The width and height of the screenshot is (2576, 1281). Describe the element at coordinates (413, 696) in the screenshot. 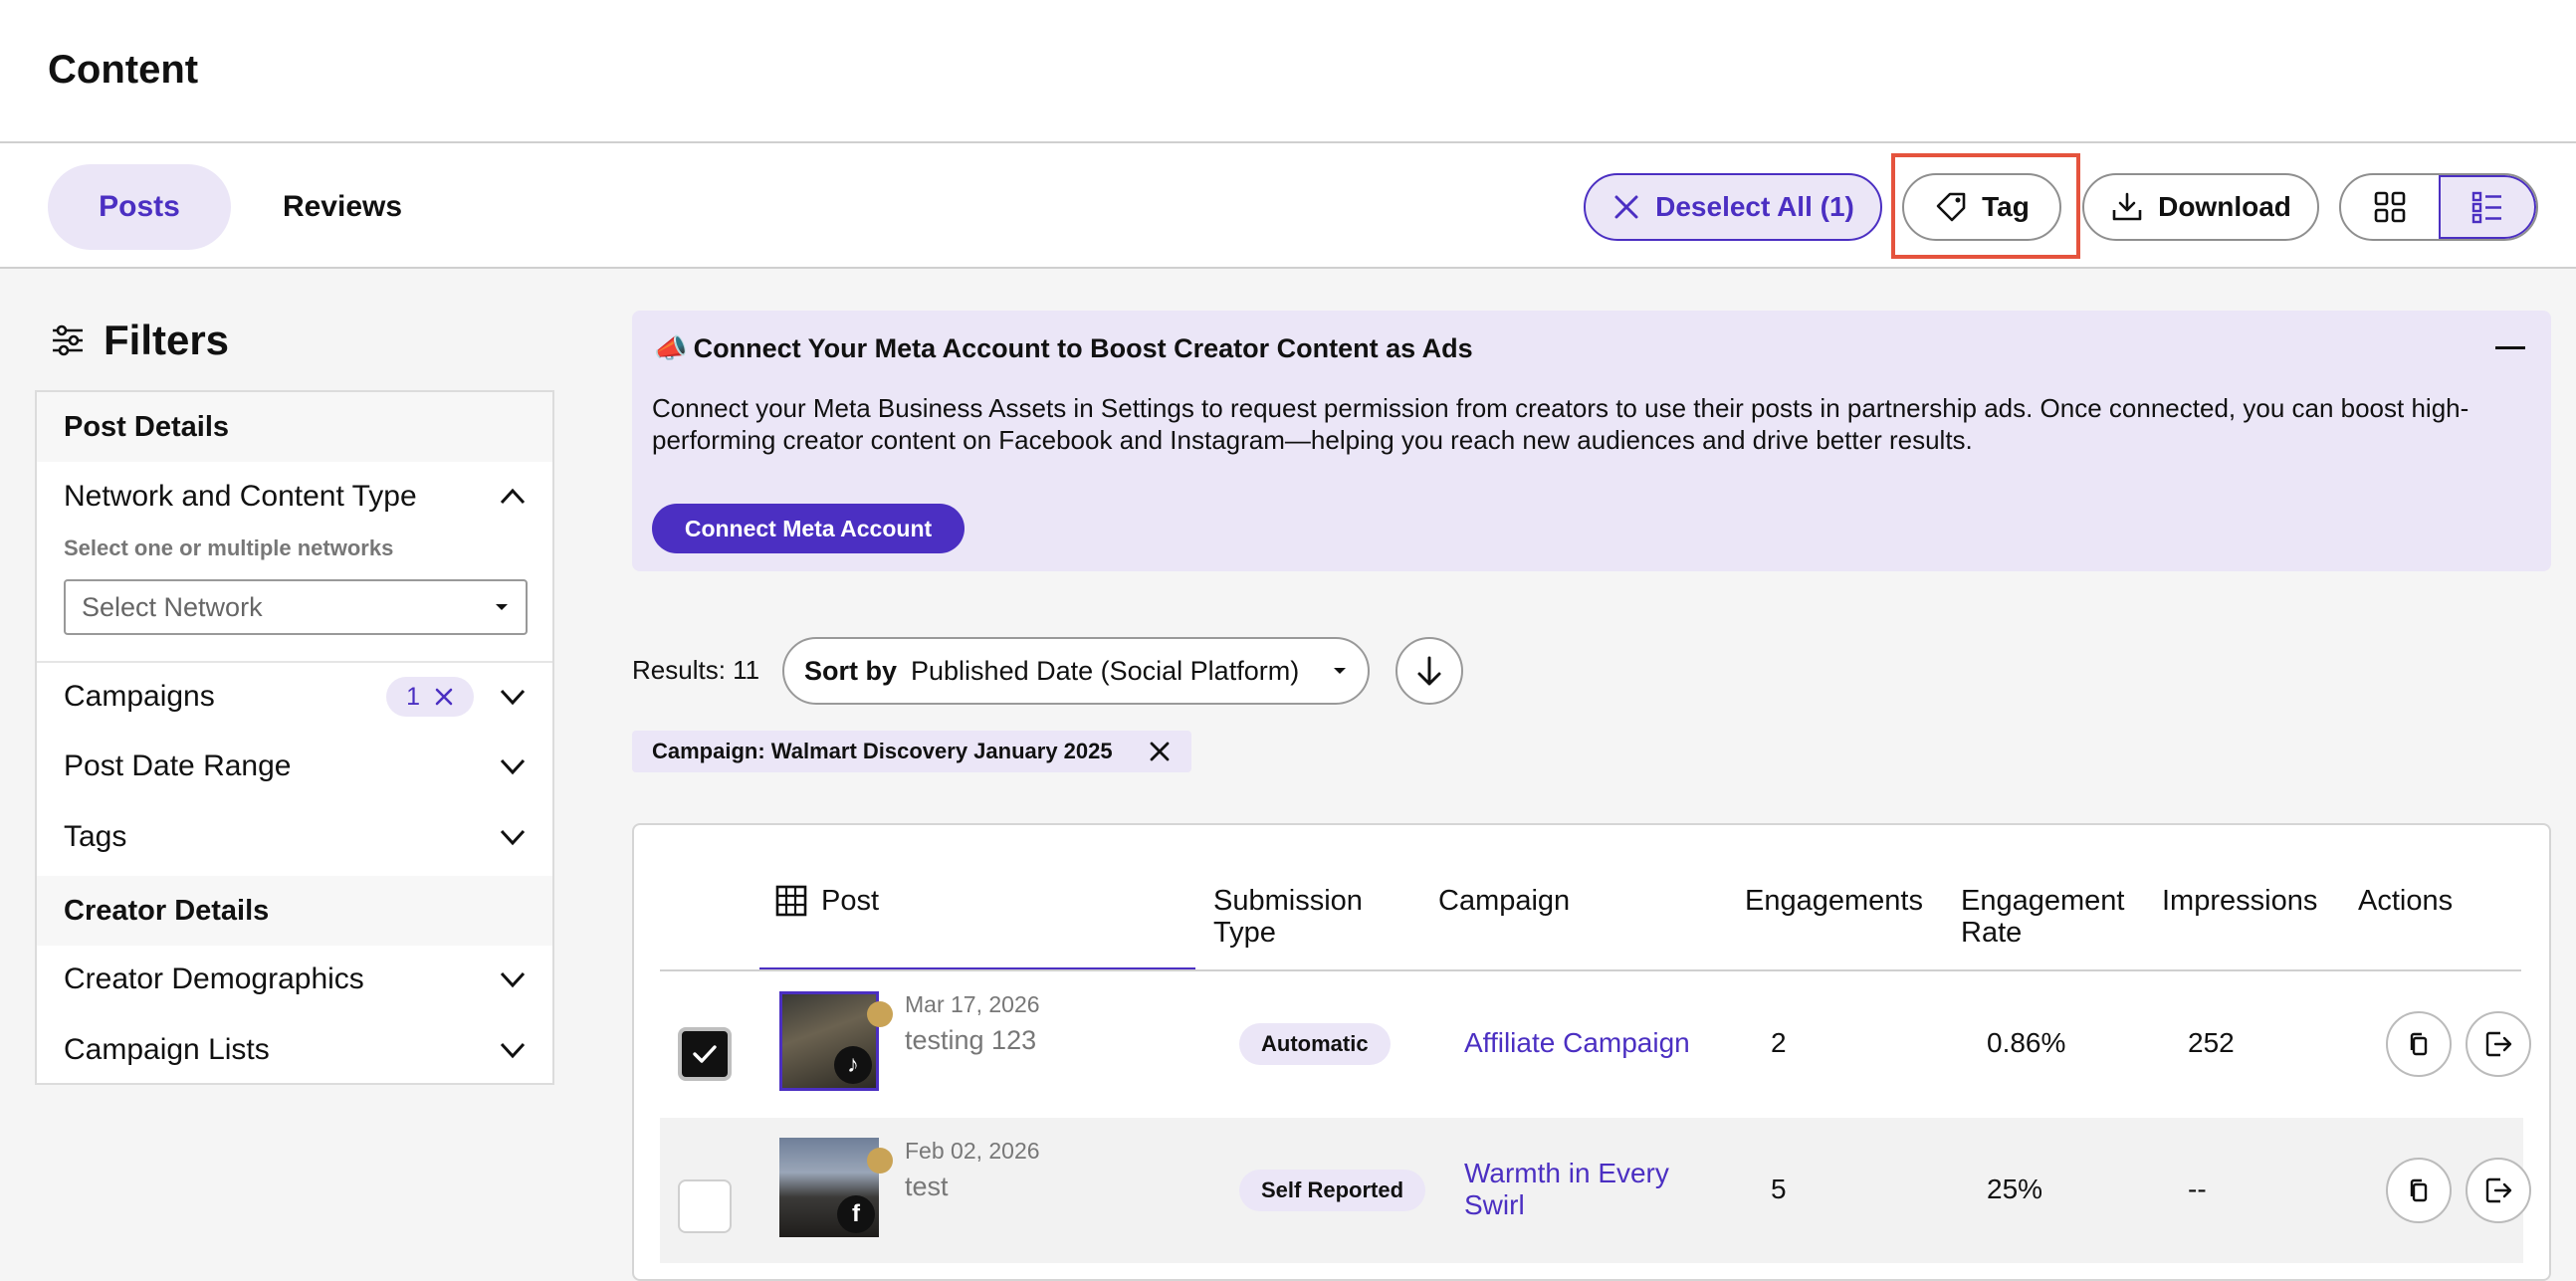

I see `campaigns-count: 1` at that location.